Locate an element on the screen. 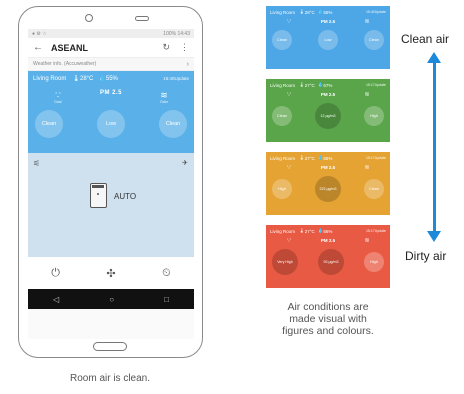  front-camera is located at coordinates (89, 18).